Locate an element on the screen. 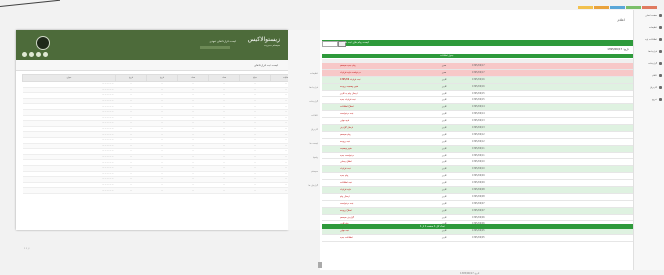 The height and width of the screenshot is (275, 664). message-text: ثبت نهایی is located at coordinates (344, 230).